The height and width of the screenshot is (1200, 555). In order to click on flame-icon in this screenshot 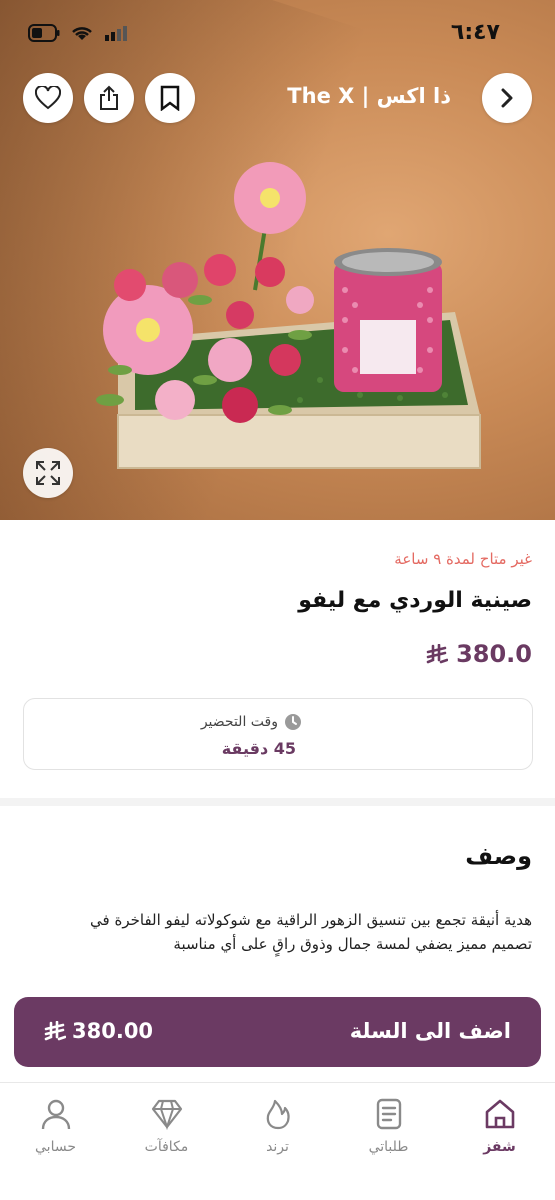, I will do `click(278, 1114)`.